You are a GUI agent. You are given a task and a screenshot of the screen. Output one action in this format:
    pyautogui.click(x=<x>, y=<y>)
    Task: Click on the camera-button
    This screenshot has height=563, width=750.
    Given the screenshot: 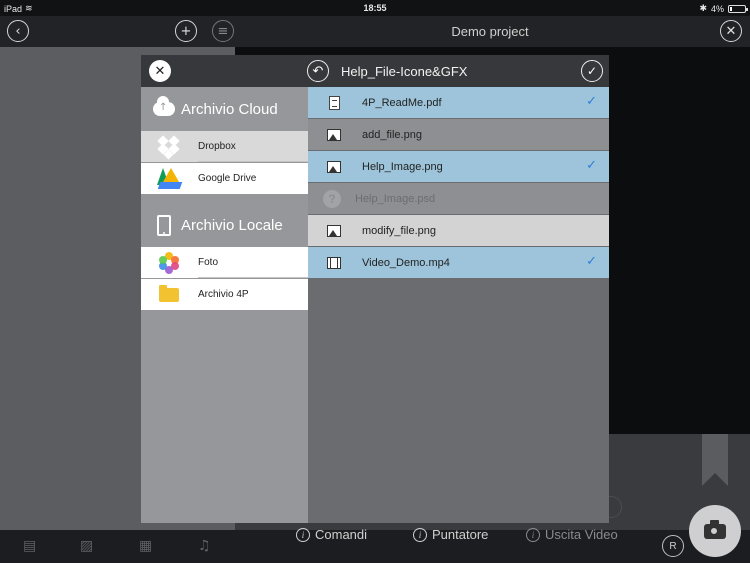 What is the action you would take?
    pyautogui.click(x=715, y=531)
    